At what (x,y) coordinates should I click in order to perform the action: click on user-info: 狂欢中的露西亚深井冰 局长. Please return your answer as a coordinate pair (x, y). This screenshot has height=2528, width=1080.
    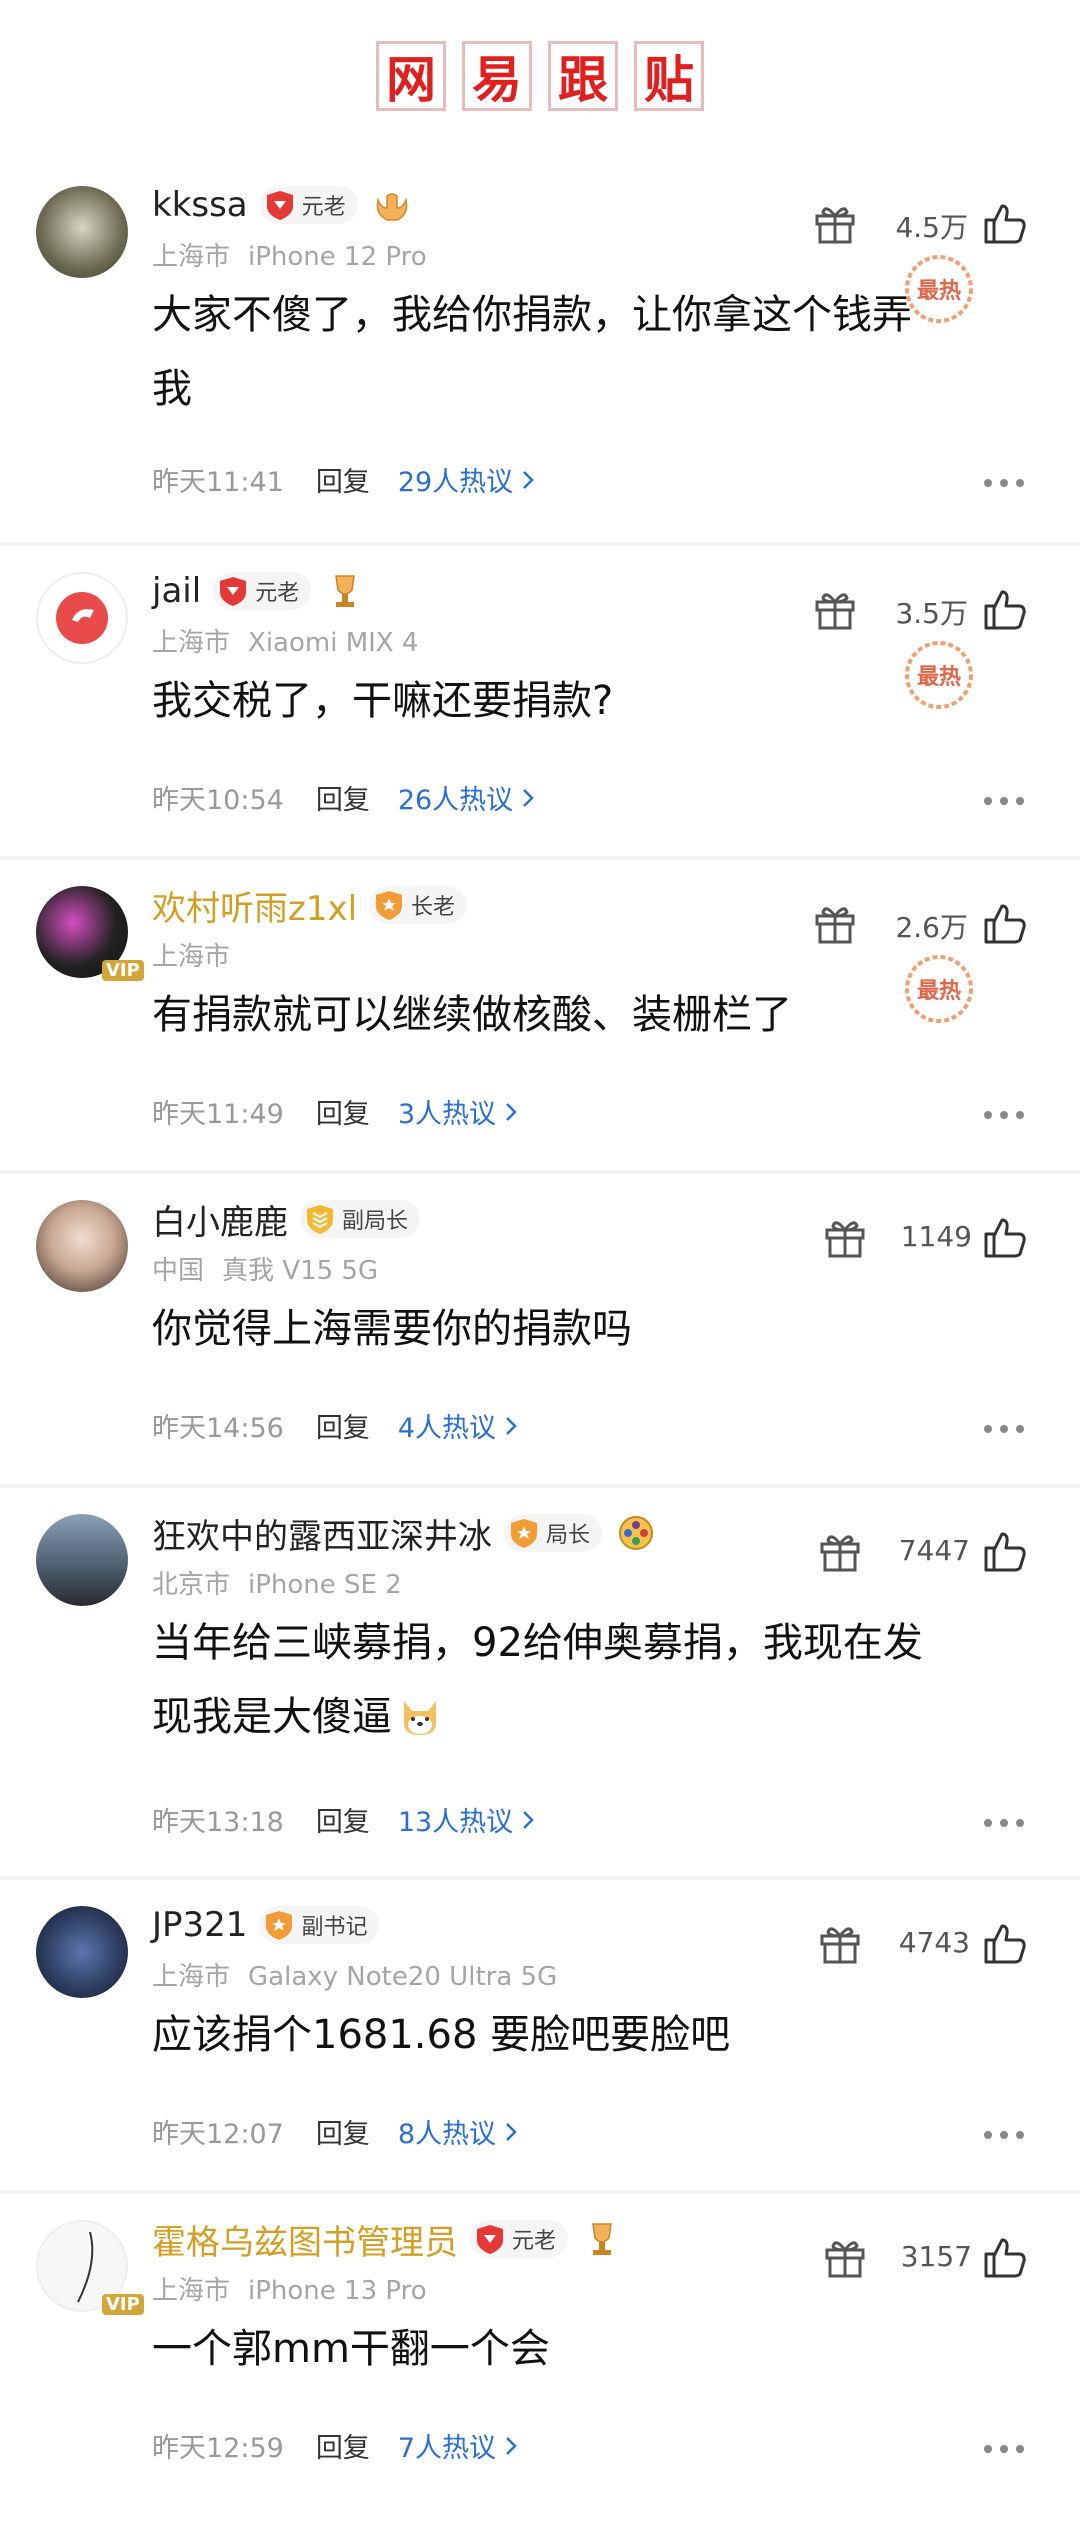
    Looking at the image, I should click on (404, 1533).